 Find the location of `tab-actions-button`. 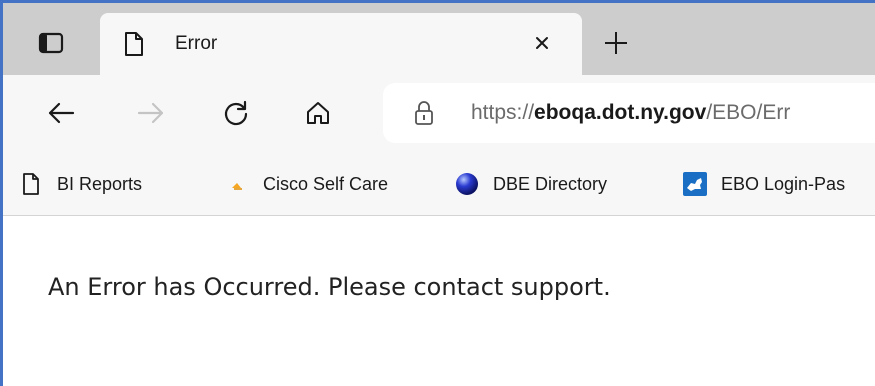

tab-actions-button is located at coordinates (51, 43).